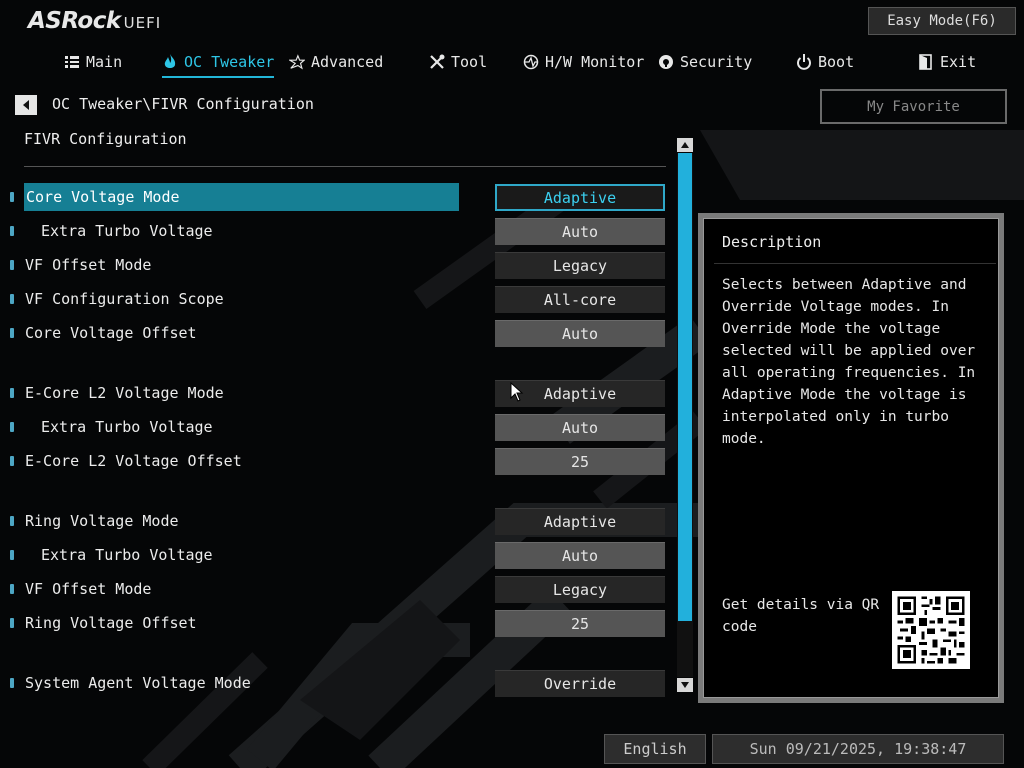  What do you see at coordinates (72, 62) in the screenshot?
I see `list-icon` at bounding box center [72, 62].